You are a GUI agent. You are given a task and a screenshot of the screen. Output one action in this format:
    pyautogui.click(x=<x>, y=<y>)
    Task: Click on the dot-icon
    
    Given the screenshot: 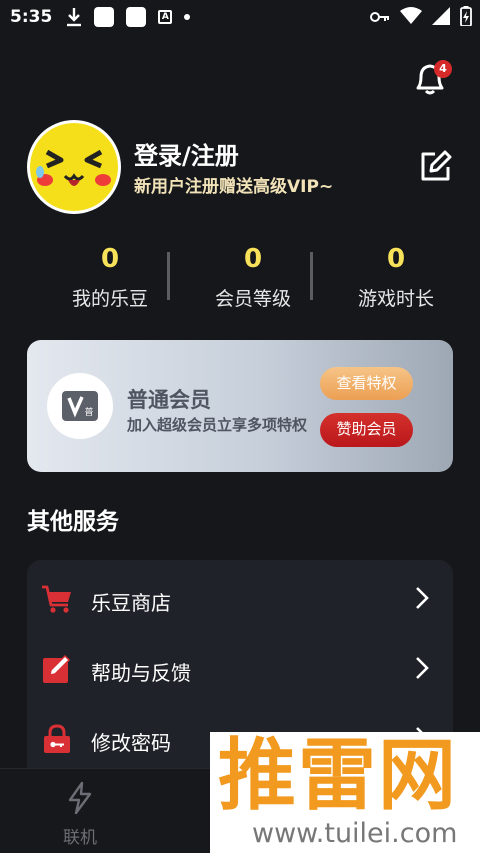 What is the action you would take?
    pyautogui.click(x=187, y=17)
    